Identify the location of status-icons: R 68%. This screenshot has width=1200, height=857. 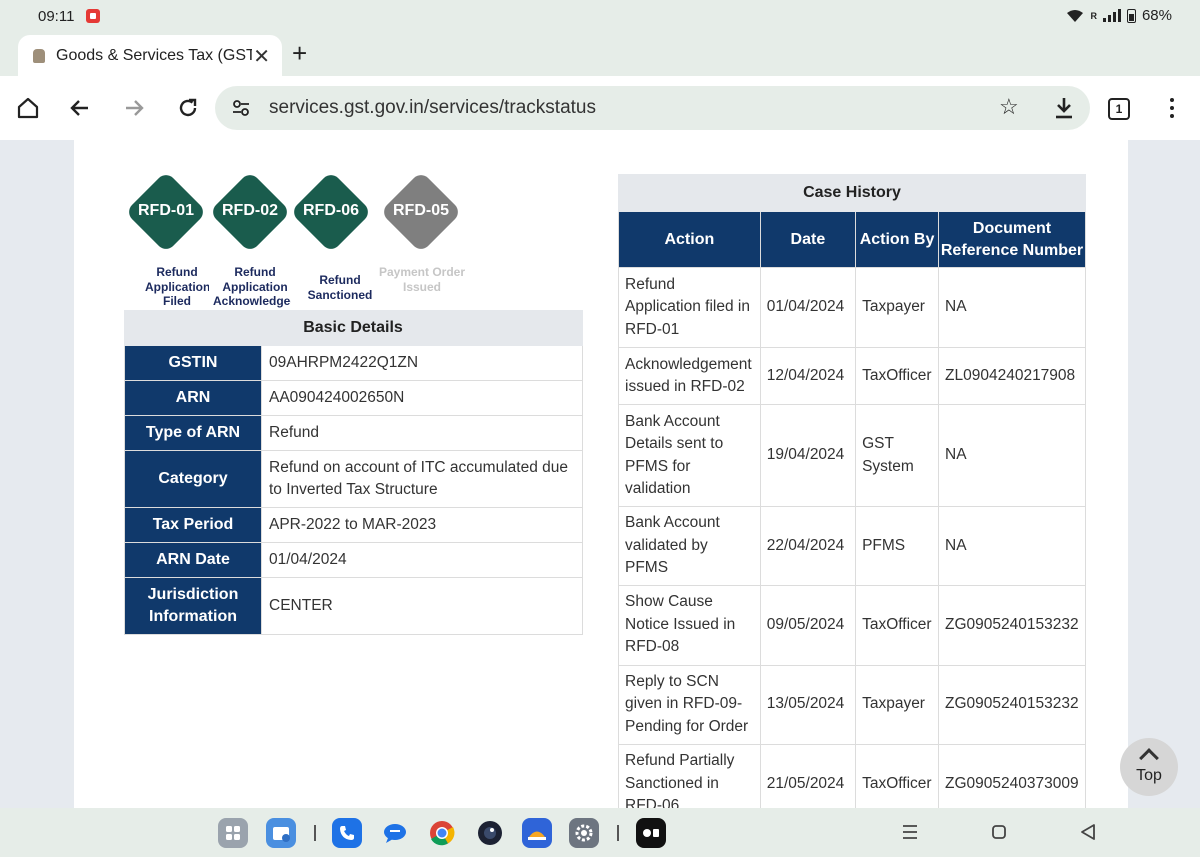
(1119, 15).